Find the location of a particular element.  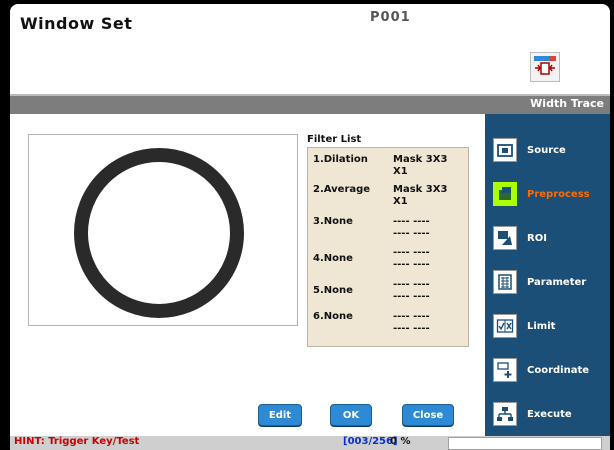

camera-icon is located at coordinates (505, 150).